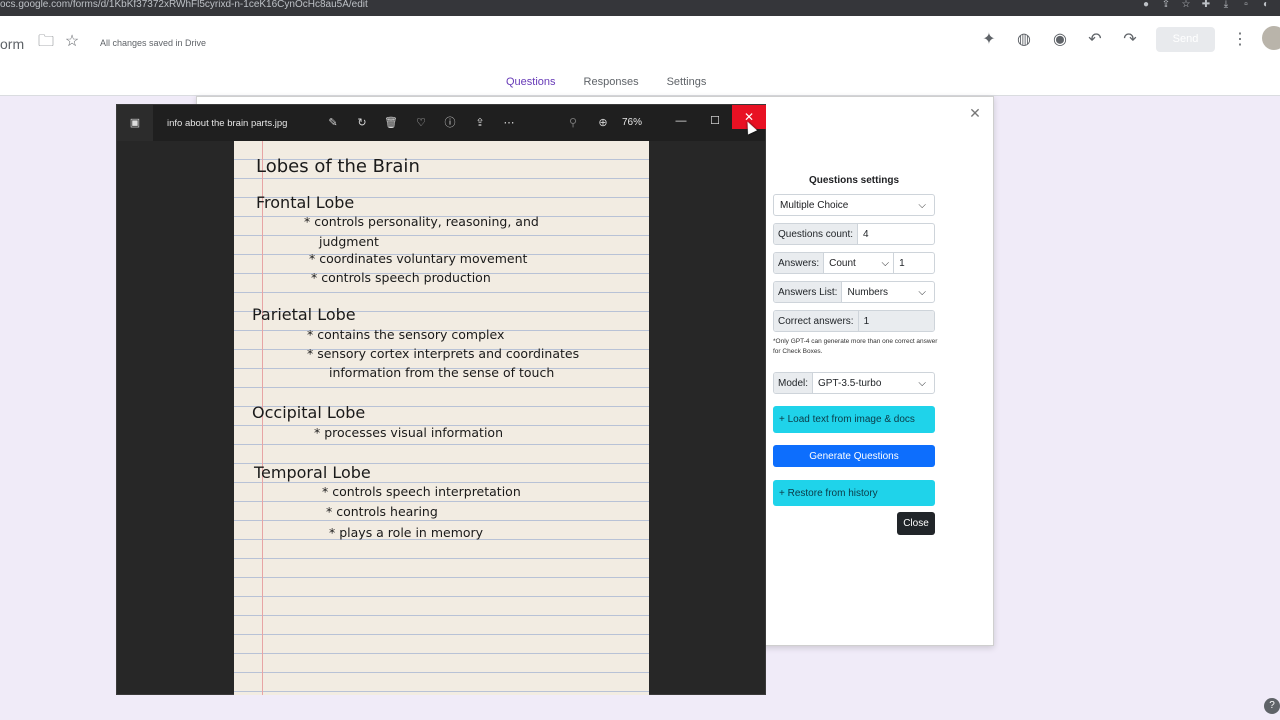 The width and height of the screenshot is (1280, 720). I want to click on answers-list-group: Answers List: Numbers ⌵, so click(854, 292).